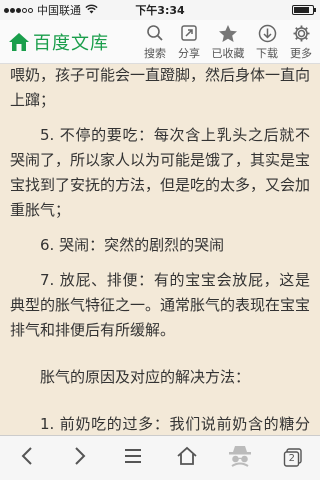  I want to click on tabs-button: 2, so click(293, 458).